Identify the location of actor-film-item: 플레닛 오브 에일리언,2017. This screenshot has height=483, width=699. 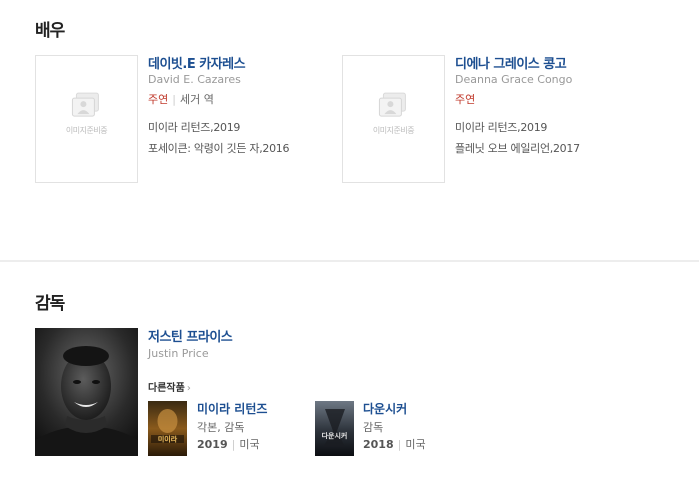
(517, 148).